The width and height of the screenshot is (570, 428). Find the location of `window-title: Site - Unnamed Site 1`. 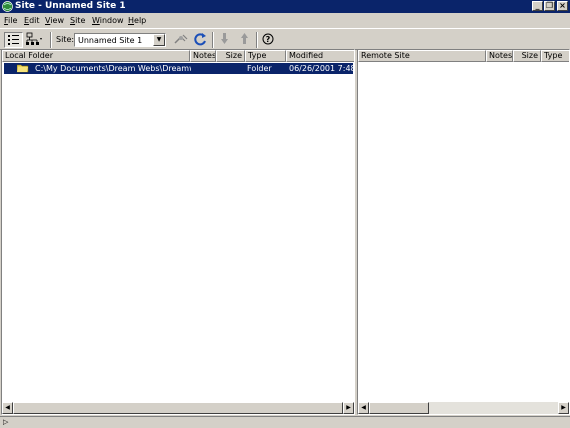

window-title: Site - Unnamed Site 1 is located at coordinates (70, 6).